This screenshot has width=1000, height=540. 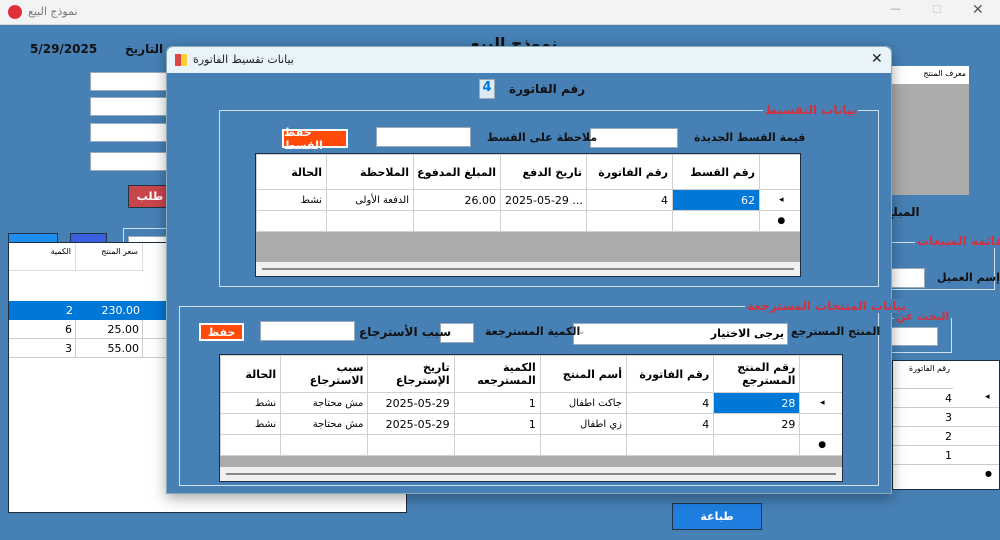 What do you see at coordinates (370, 172) in the screenshot?
I see `column-header: الملاحظة` at bounding box center [370, 172].